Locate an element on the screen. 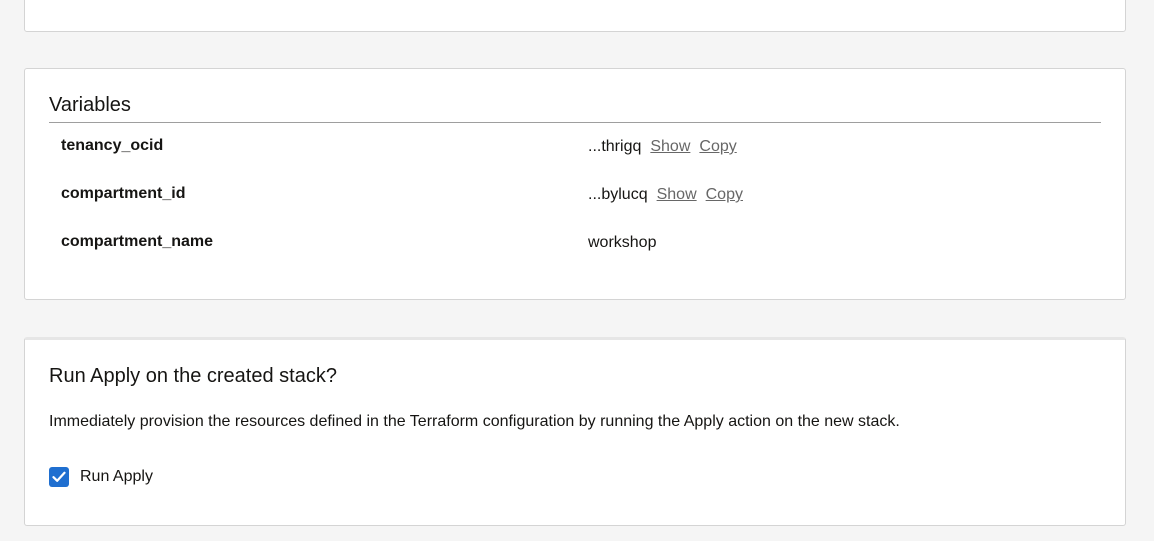  variable-row-tenancy-ocid: tenancy_ocid ...thrigq Show Copy is located at coordinates (581, 148).